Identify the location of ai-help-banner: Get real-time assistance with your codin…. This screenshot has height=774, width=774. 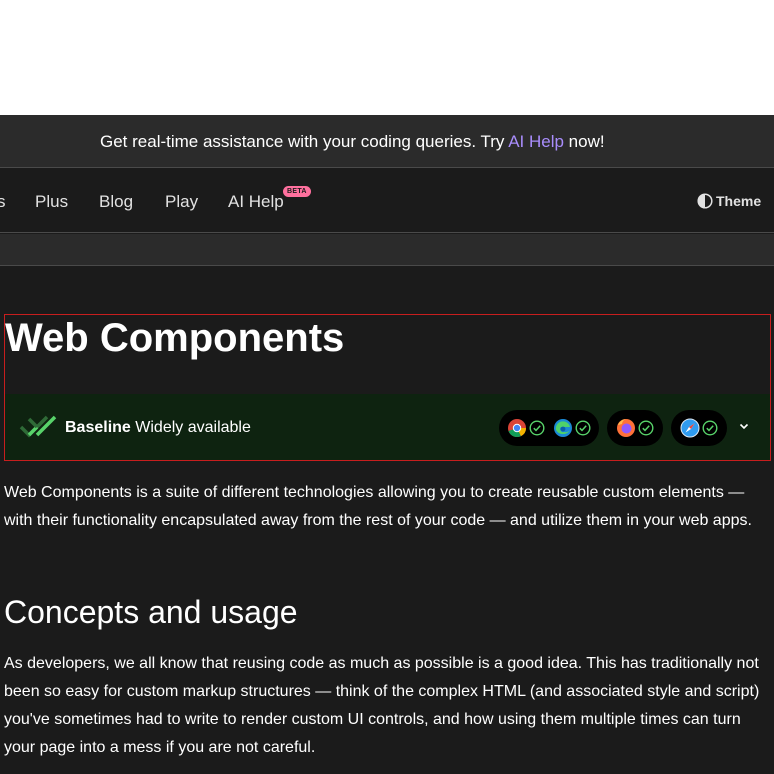
(387, 141).